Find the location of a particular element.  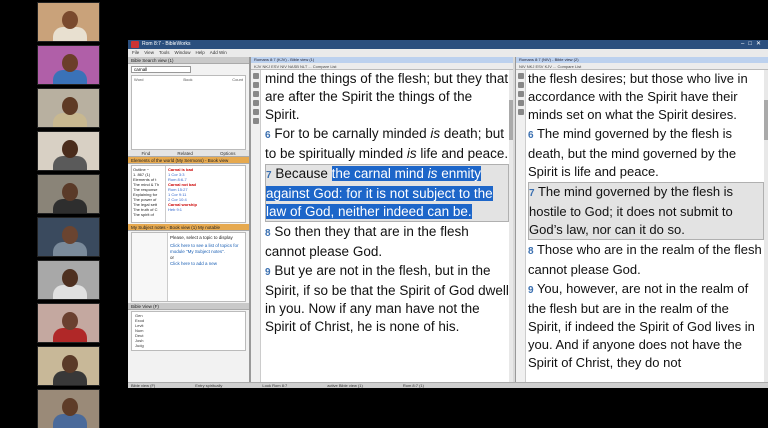

window-title: Rom 8:7 - BibleWorks is located at coordinates (166, 44).